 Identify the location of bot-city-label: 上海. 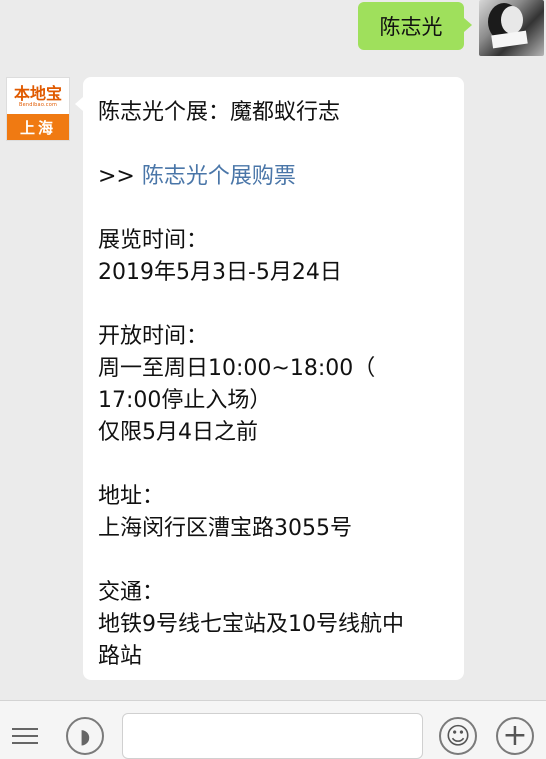
(38, 127).